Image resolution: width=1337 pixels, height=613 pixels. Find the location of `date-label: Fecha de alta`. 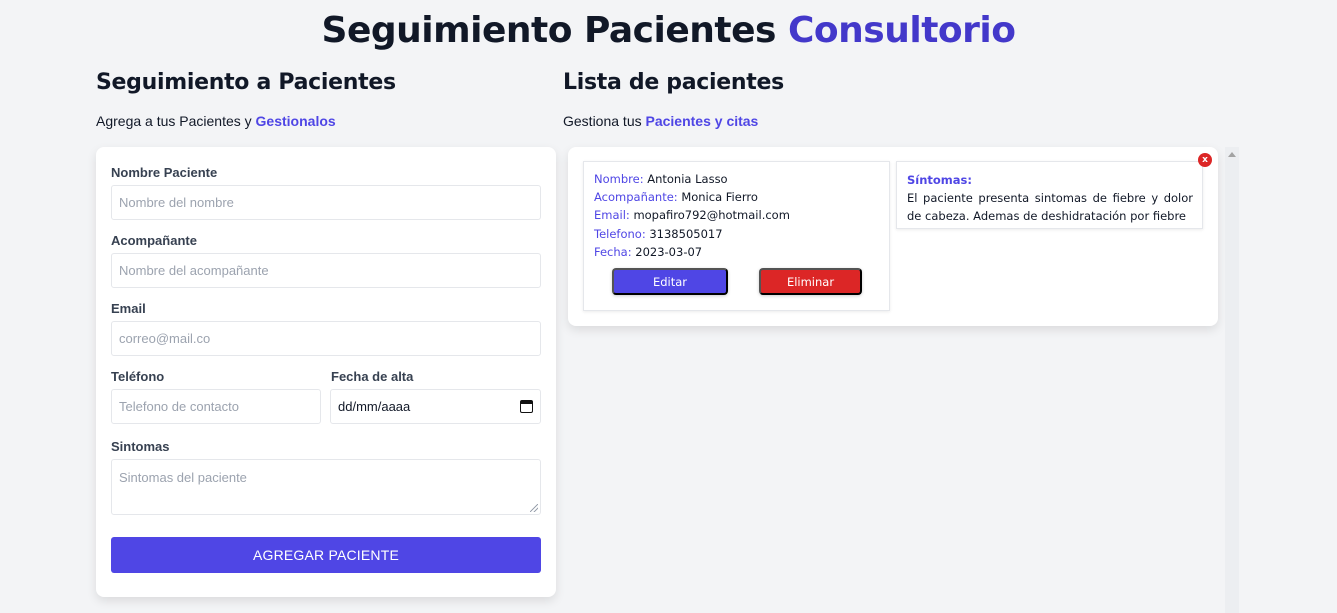

date-label: Fecha de alta is located at coordinates (372, 376).